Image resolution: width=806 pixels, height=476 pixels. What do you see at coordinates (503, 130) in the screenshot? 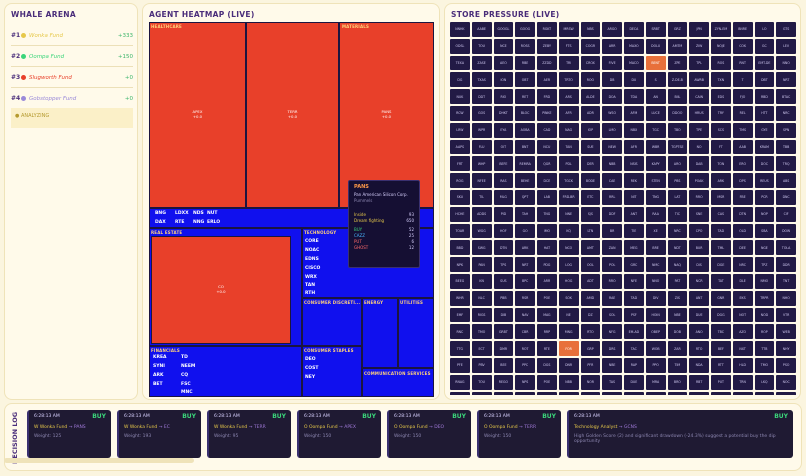
I see `store-cell: EYA` at bounding box center [503, 130].